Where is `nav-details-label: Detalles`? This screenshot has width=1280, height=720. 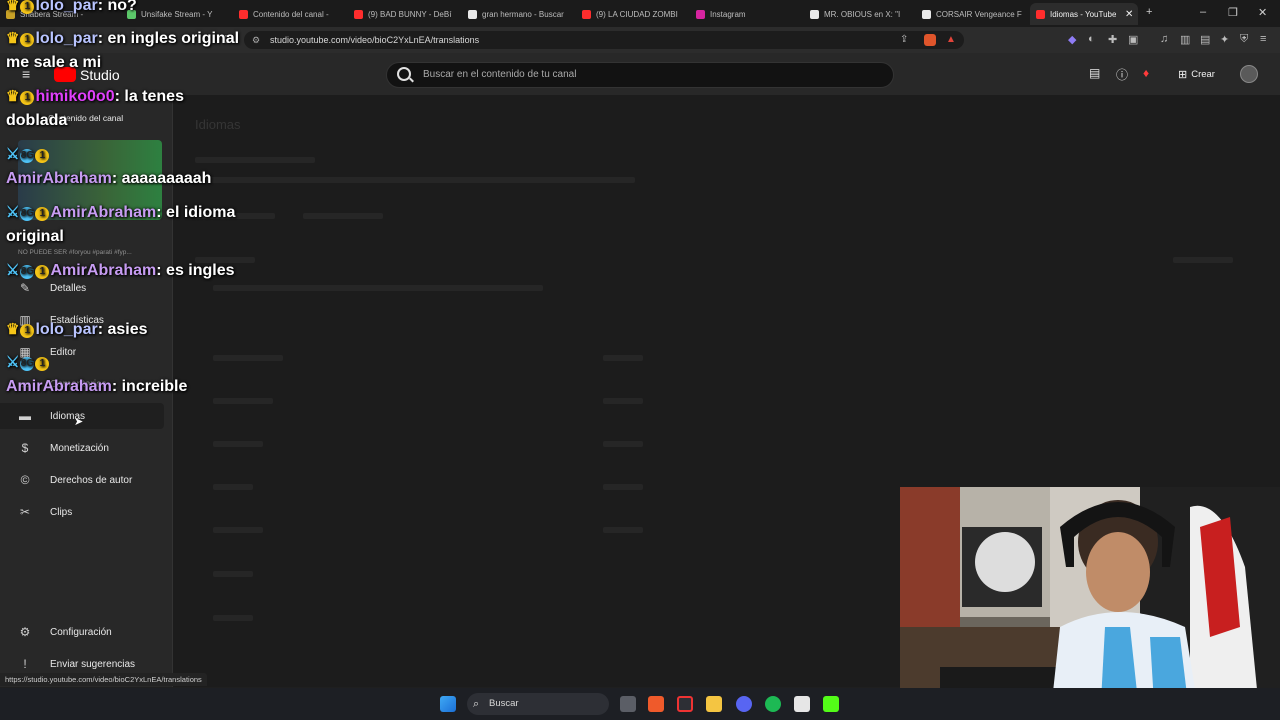 nav-details-label: Detalles is located at coordinates (68, 288).